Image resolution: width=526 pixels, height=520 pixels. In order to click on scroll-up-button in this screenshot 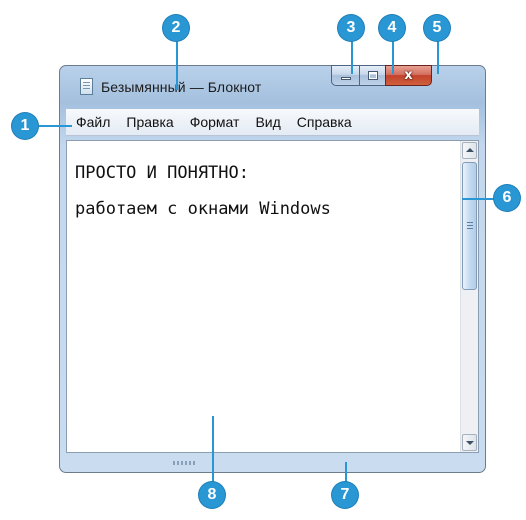, I will do `click(469, 150)`.